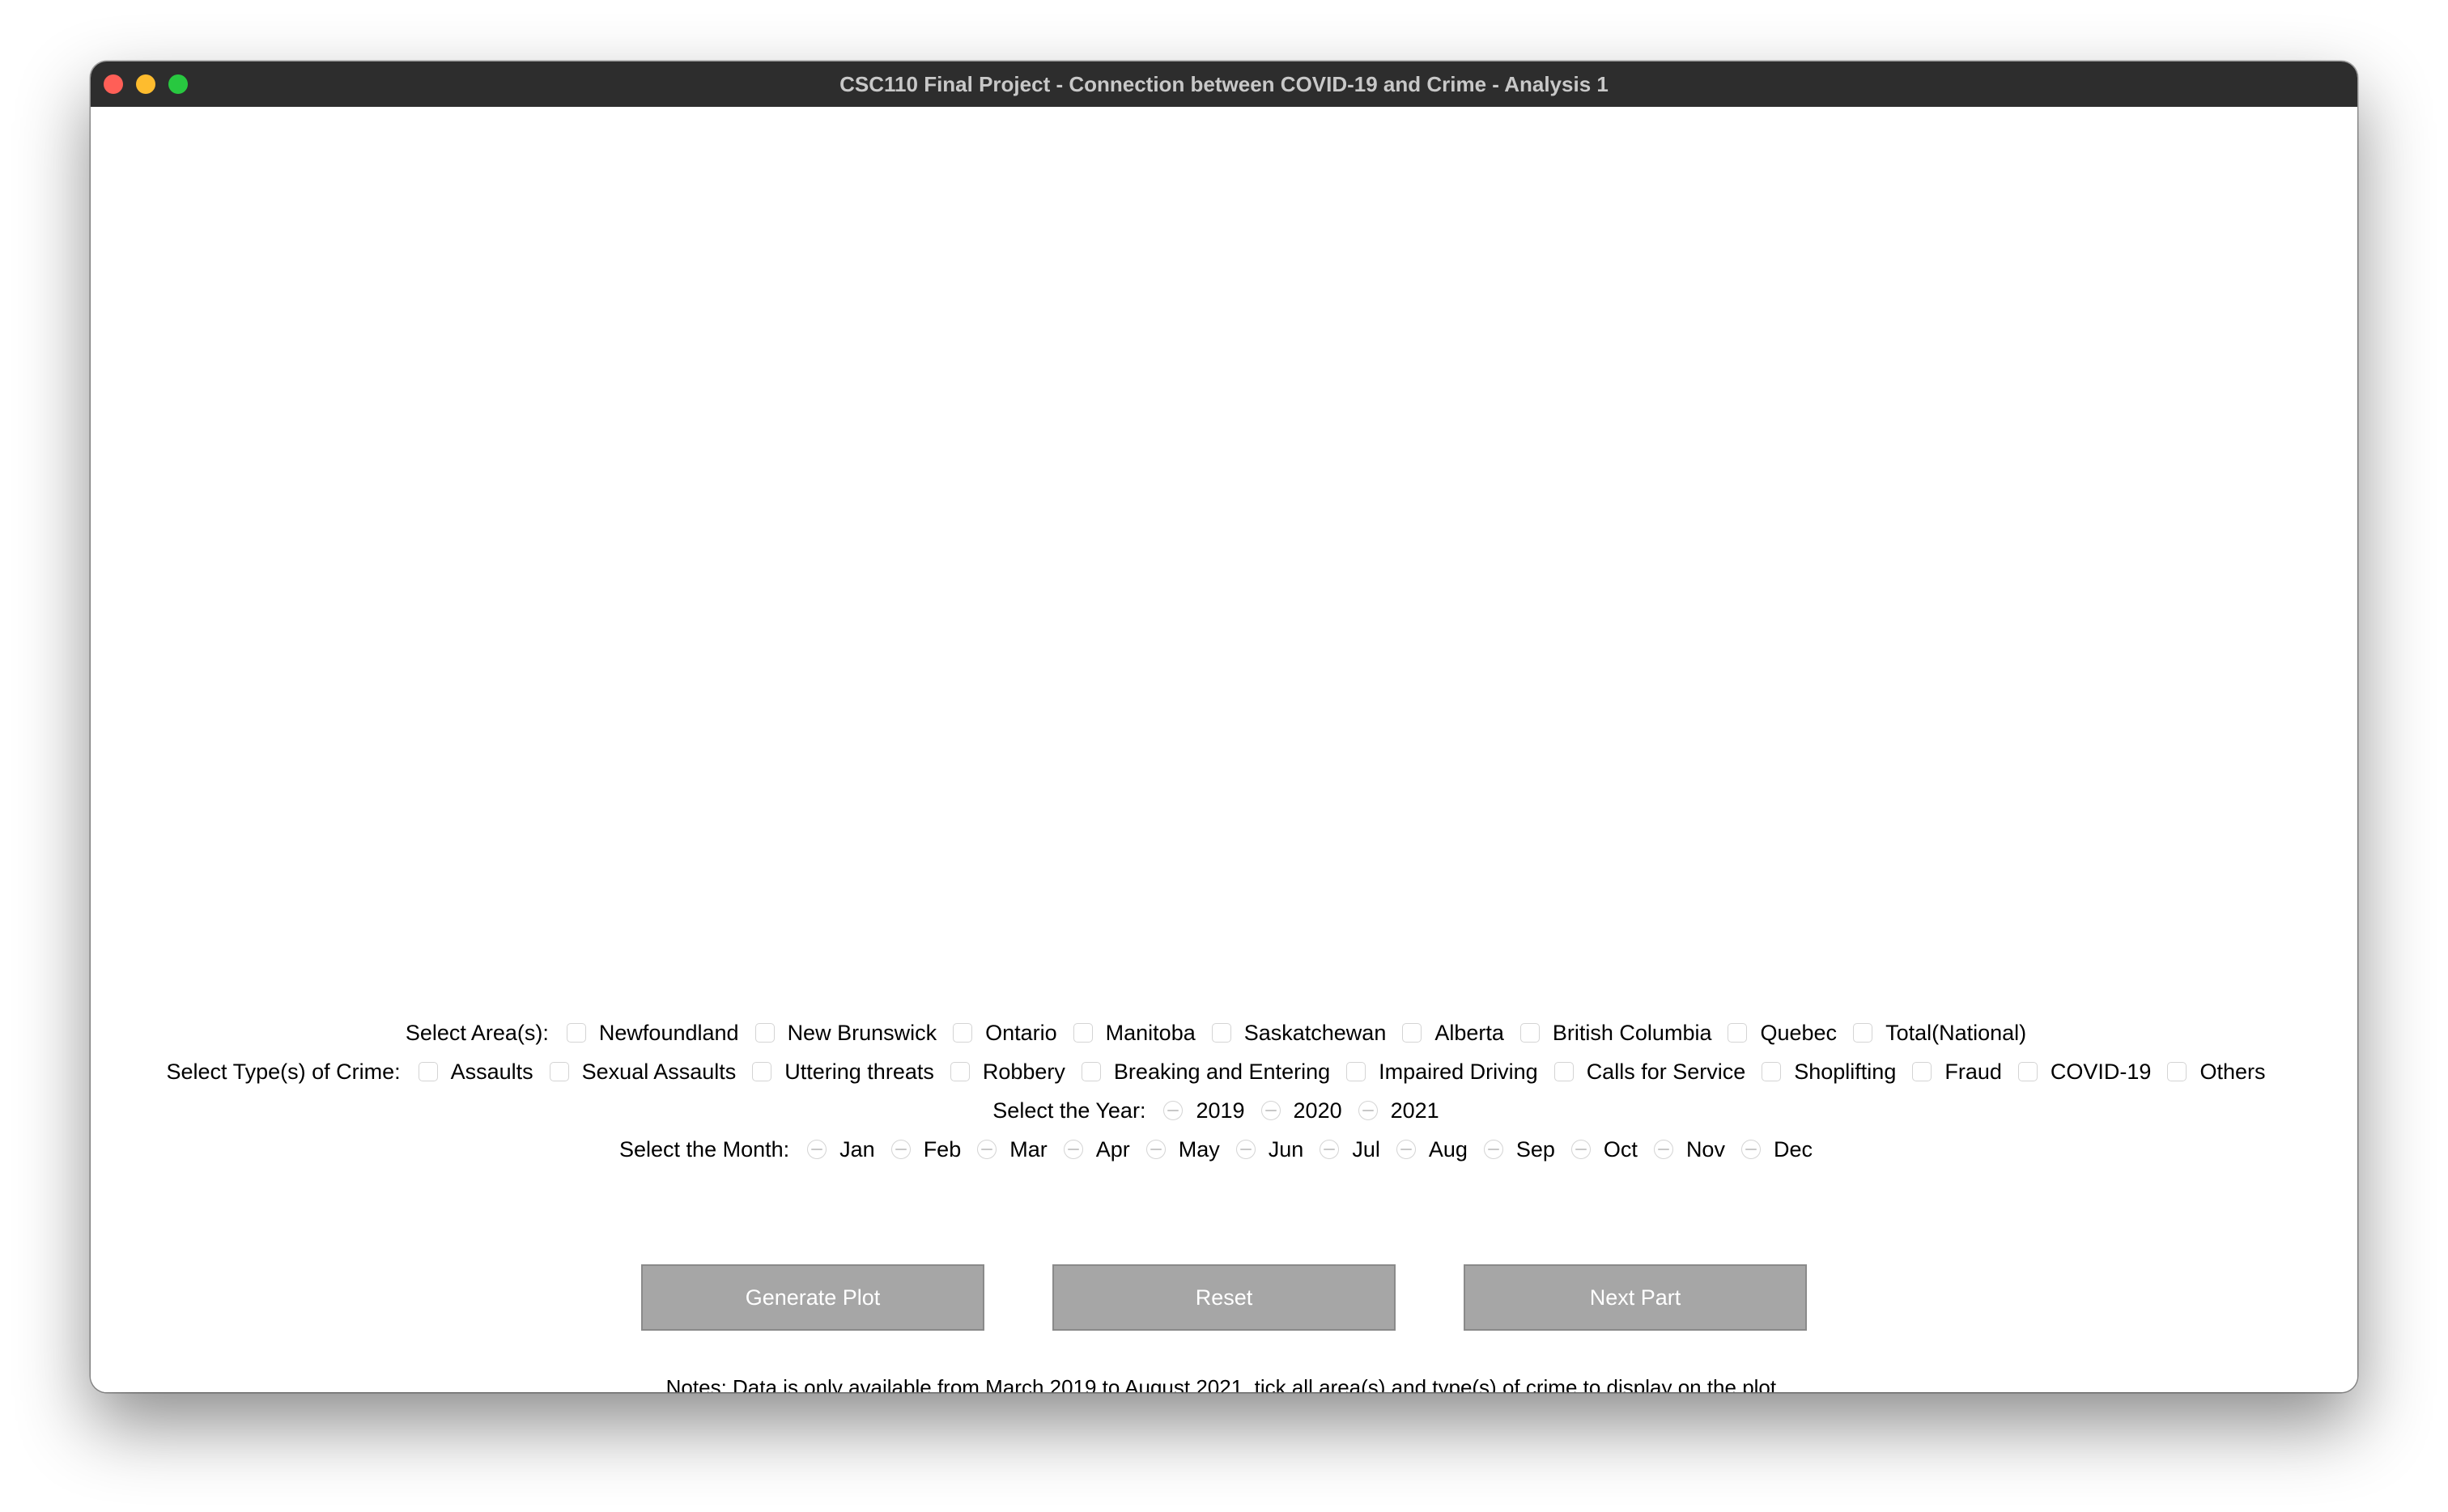 The image size is (2448, 1512). I want to click on option-label: New Brunswick, so click(862, 1032).